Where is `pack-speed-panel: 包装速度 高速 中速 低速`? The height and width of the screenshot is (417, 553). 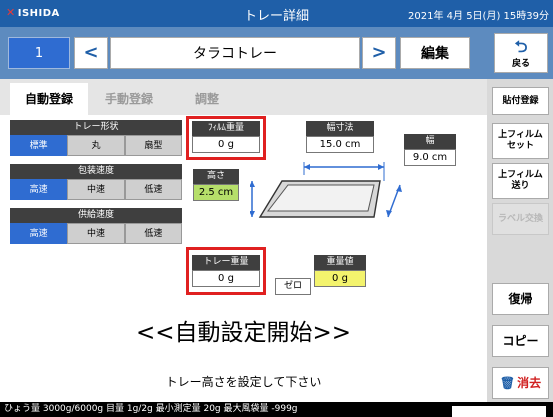
pack-speed-panel: 包装速度 高速 中速 低速 is located at coordinates (96, 182).